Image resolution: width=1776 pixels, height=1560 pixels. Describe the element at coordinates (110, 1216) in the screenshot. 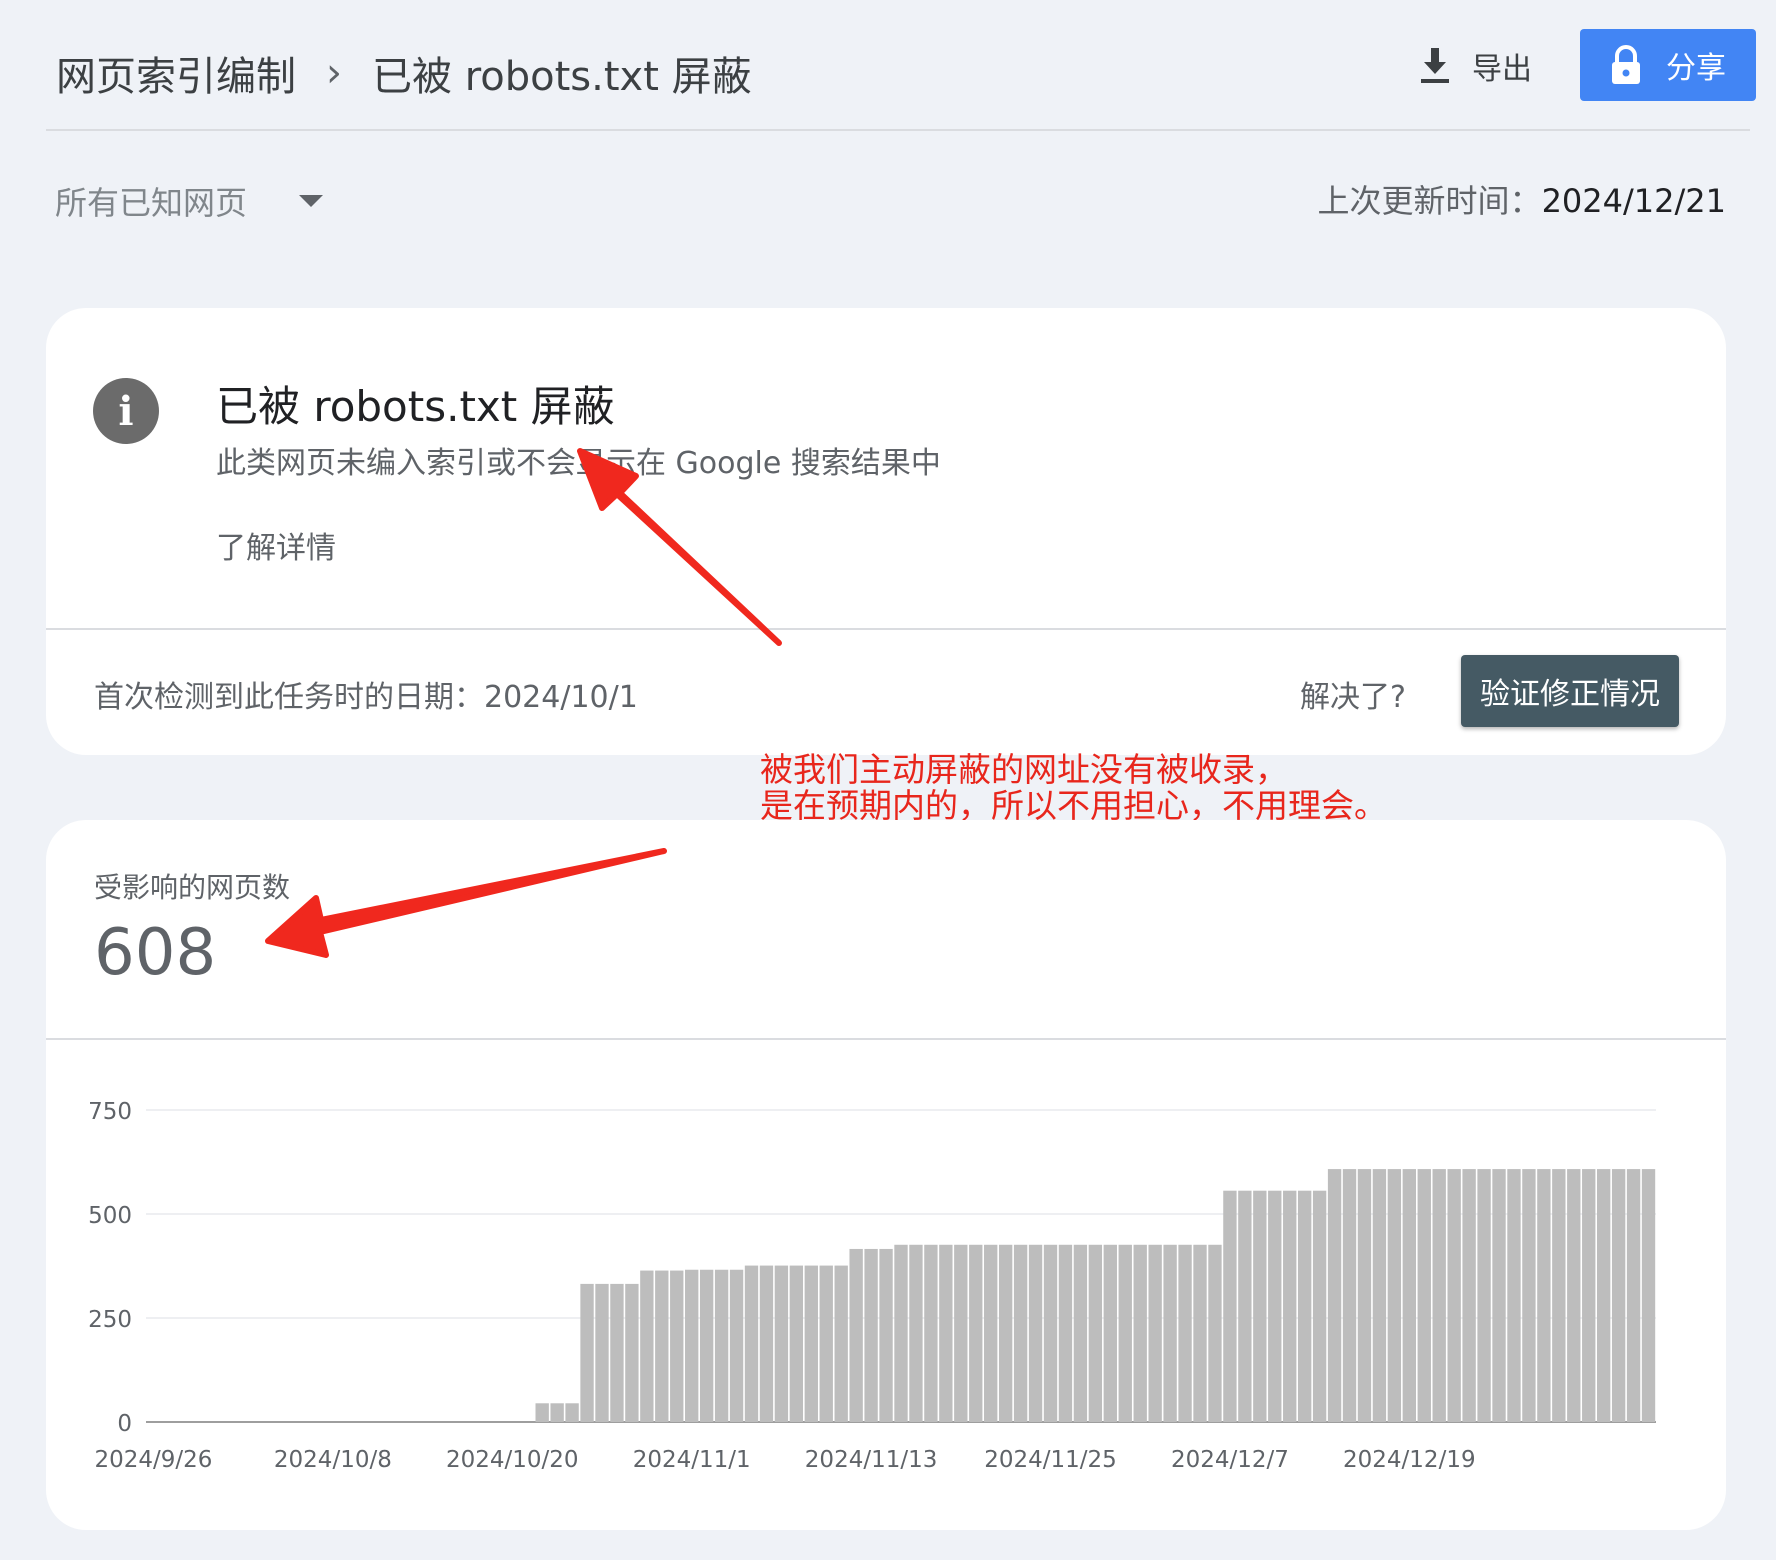

I see `y-tick-label: 500` at that location.